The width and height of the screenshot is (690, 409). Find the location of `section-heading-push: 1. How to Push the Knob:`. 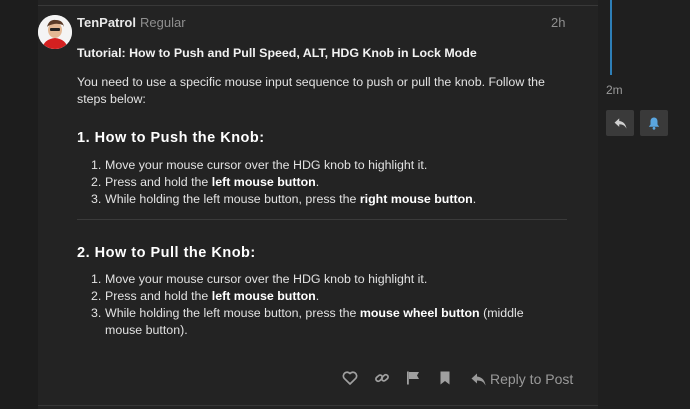

section-heading-push: 1. How to Push the Knob: is located at coordinates (171, 138).